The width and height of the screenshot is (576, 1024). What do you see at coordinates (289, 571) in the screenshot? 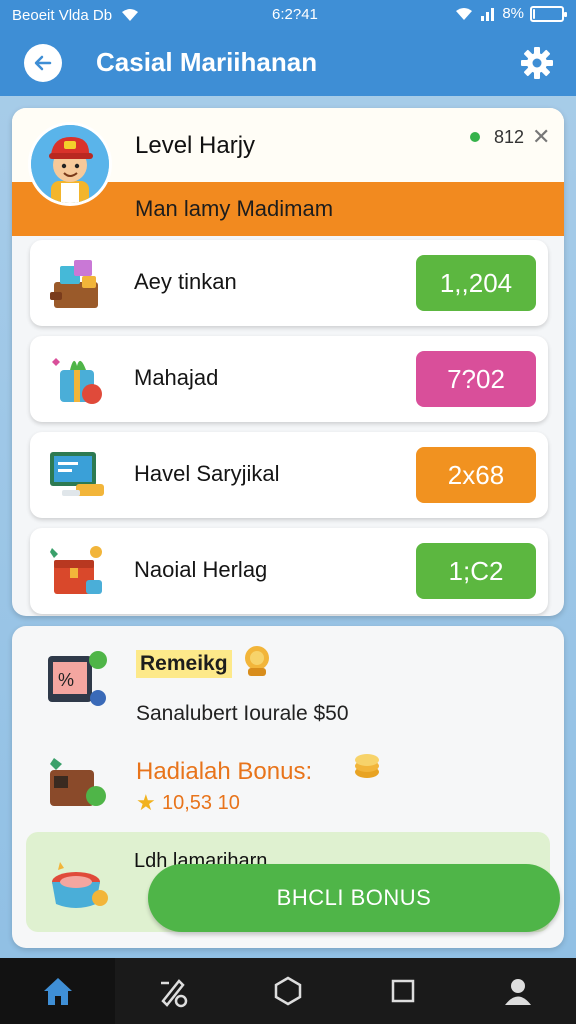
I see `list-item: Naoial Herlag 1;C2` at bounding box center [289, 571].